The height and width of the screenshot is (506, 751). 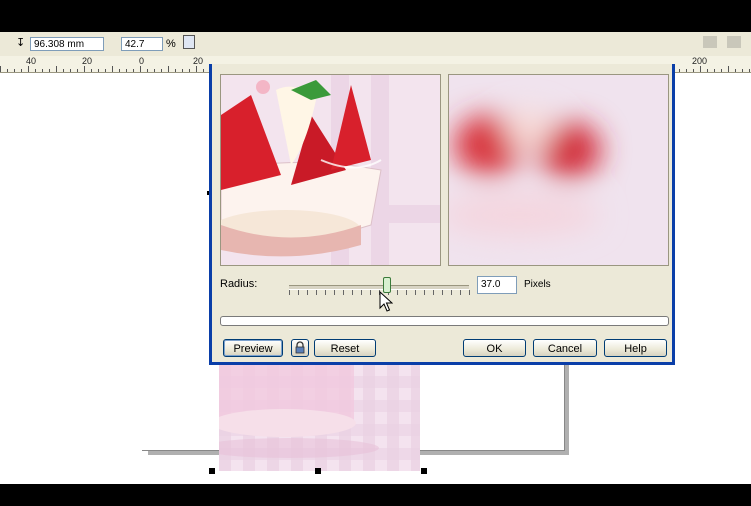 What do you see at coordinates (375, 16) in the screenshot?
I see `letterbox-top` at bounding box center [375, 16].